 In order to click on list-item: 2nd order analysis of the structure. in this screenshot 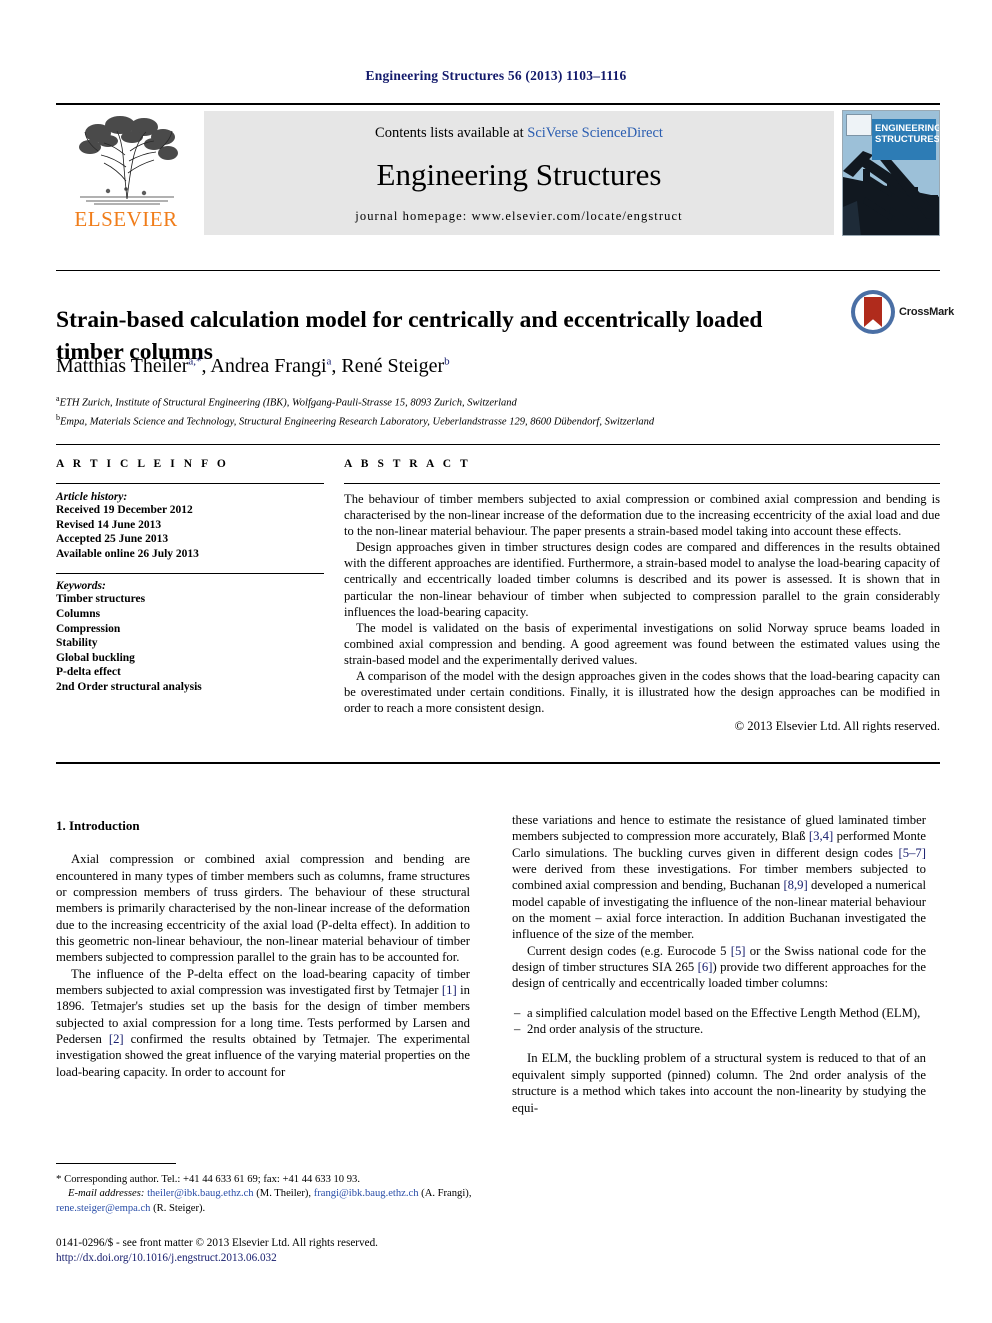, I will do `click(719, 1029)`.